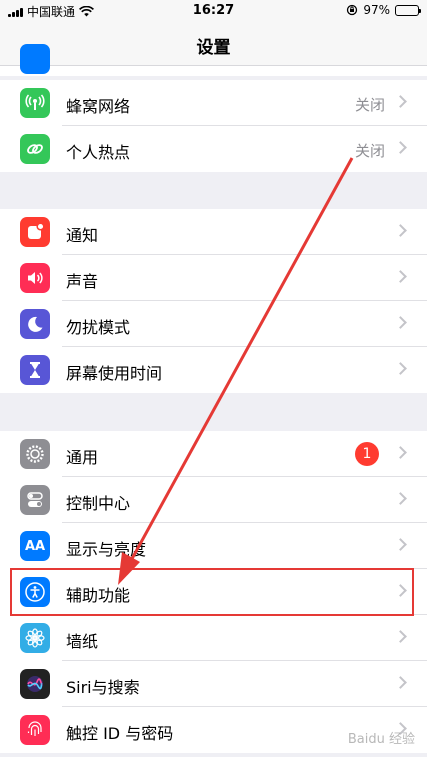  What do you see at coordinates (82, 235) in the screenshot?
I see `row-label: 通知` at bounding box center [82, 235].